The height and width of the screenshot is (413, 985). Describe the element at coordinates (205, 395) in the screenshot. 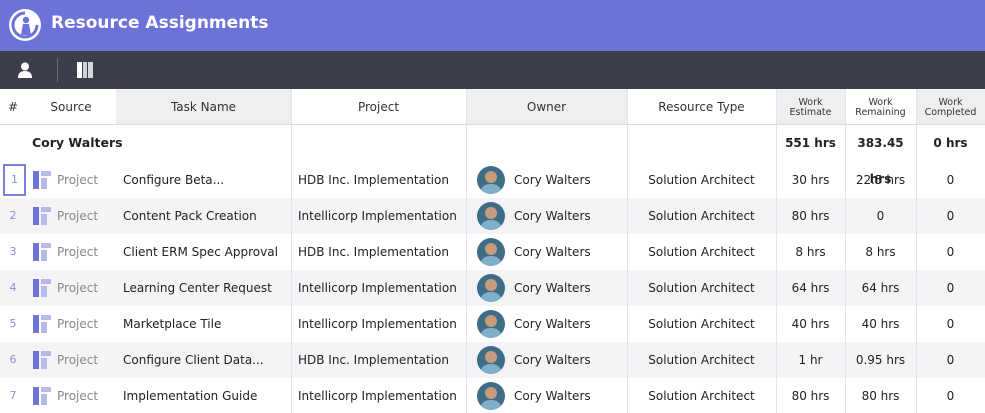

I see `task-name: Implementation Guide` at that location.